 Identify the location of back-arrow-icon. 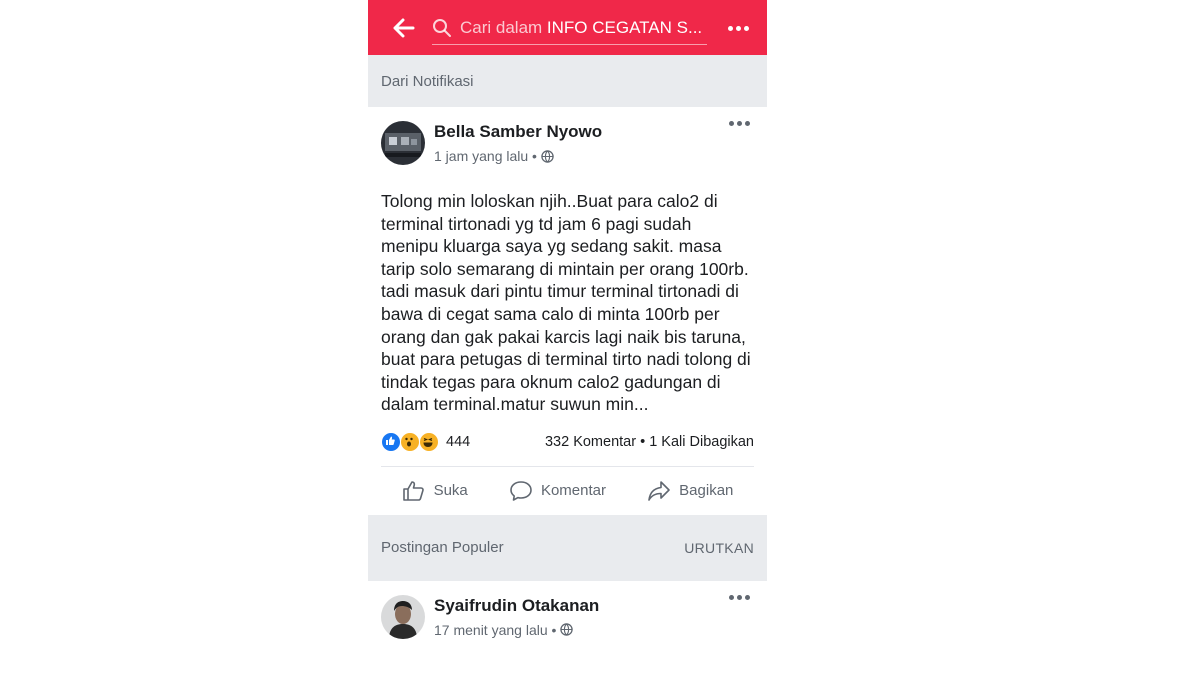
(404, 27).